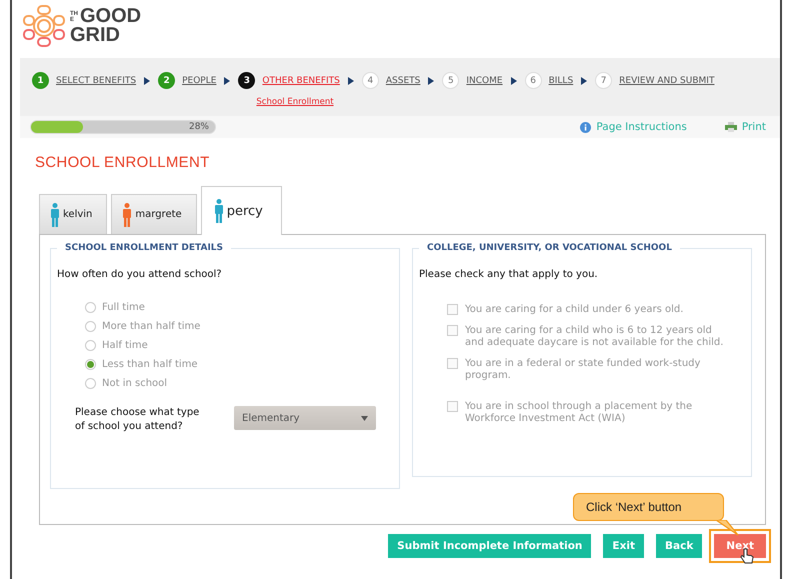 Image resolution: width=800 pixels, height=579 pixels. What do you see at coordinates (144, 248) in the screenshot?
I see `group-legend: SCHOOL ENROLLMENT DETAILS` at bounding box center [144, 248].